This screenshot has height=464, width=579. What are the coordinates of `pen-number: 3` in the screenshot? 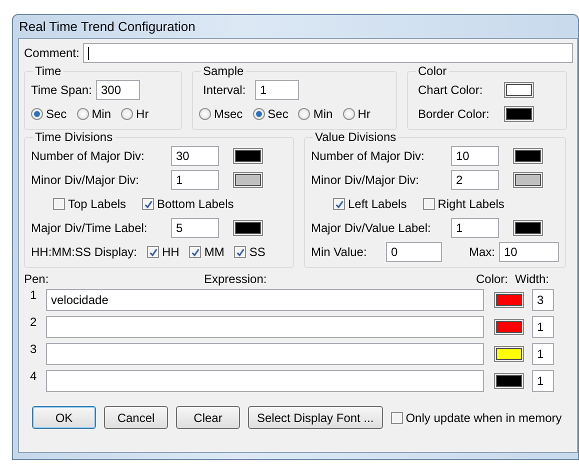 It's located at (33, 348).